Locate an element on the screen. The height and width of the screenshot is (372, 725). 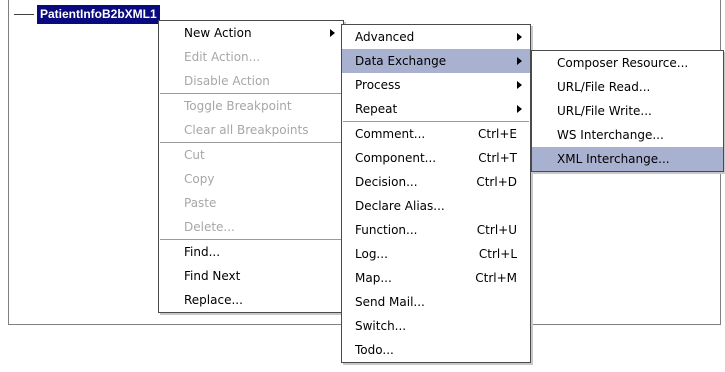
tree-connector-line is located at coordinates (24, 14).